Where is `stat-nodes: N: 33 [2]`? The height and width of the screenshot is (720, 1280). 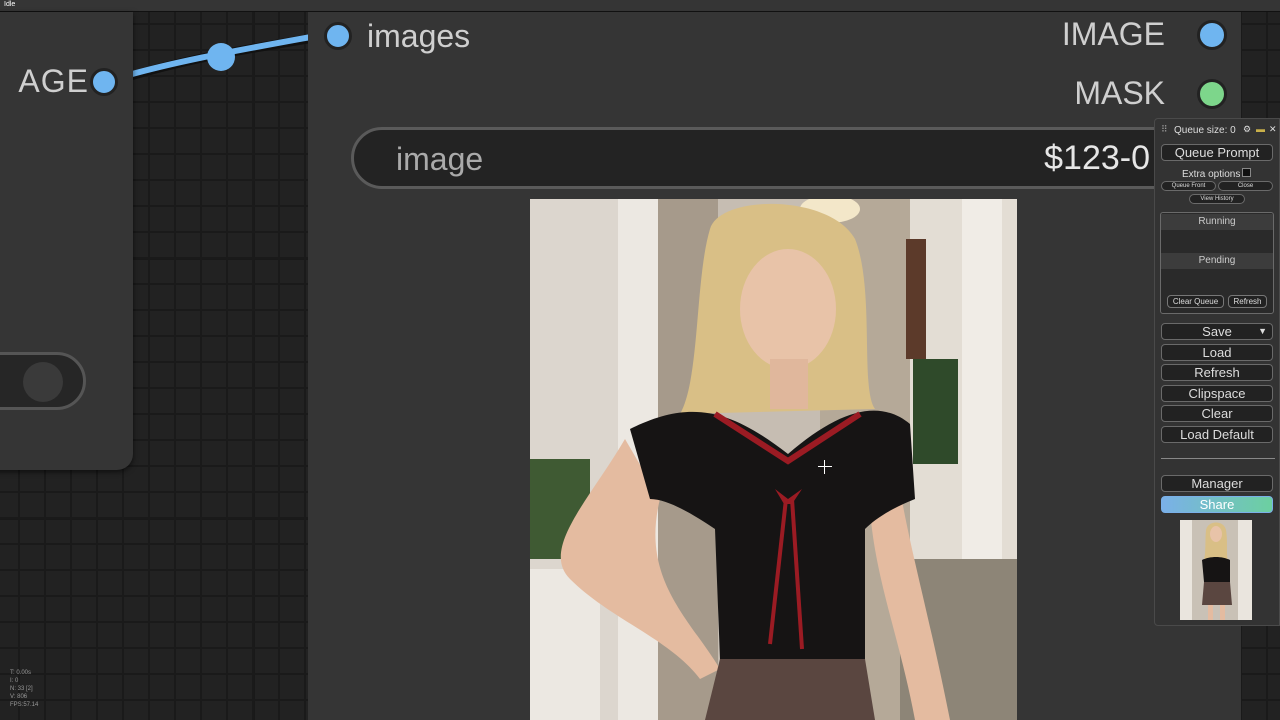 stat-nodes: N: 33 [2] is located at coordinates (21, 689).